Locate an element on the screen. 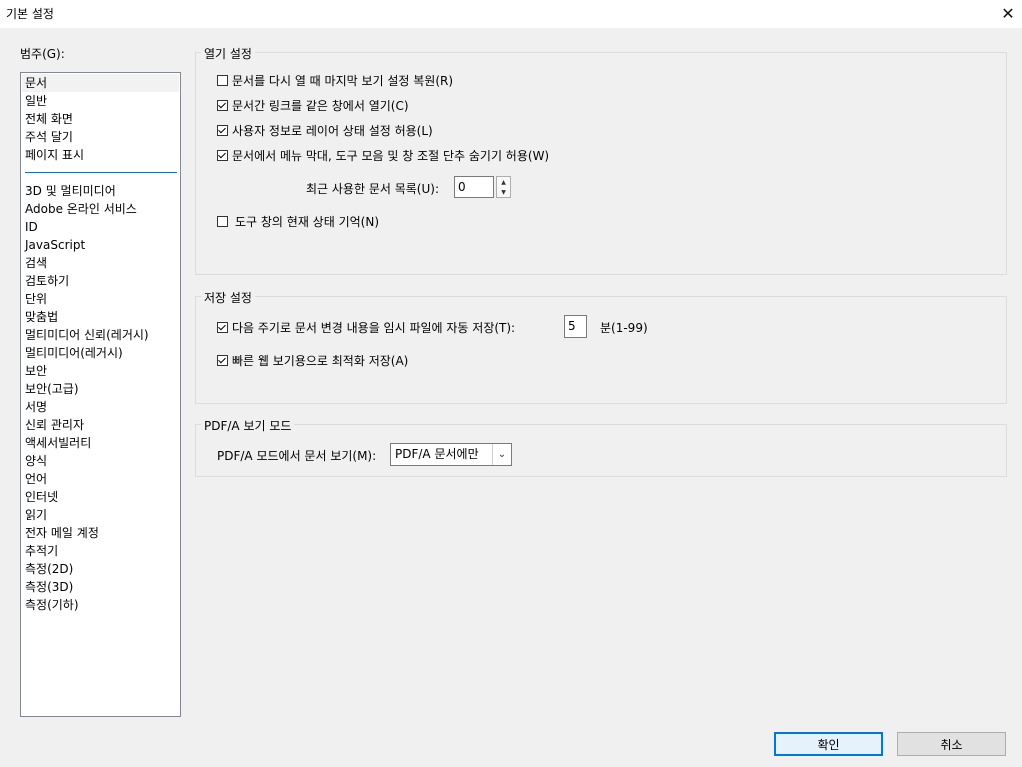 This screenshot has width=1022, height=767. categories-label: 범주(G): is located at coordinates (42, 54).